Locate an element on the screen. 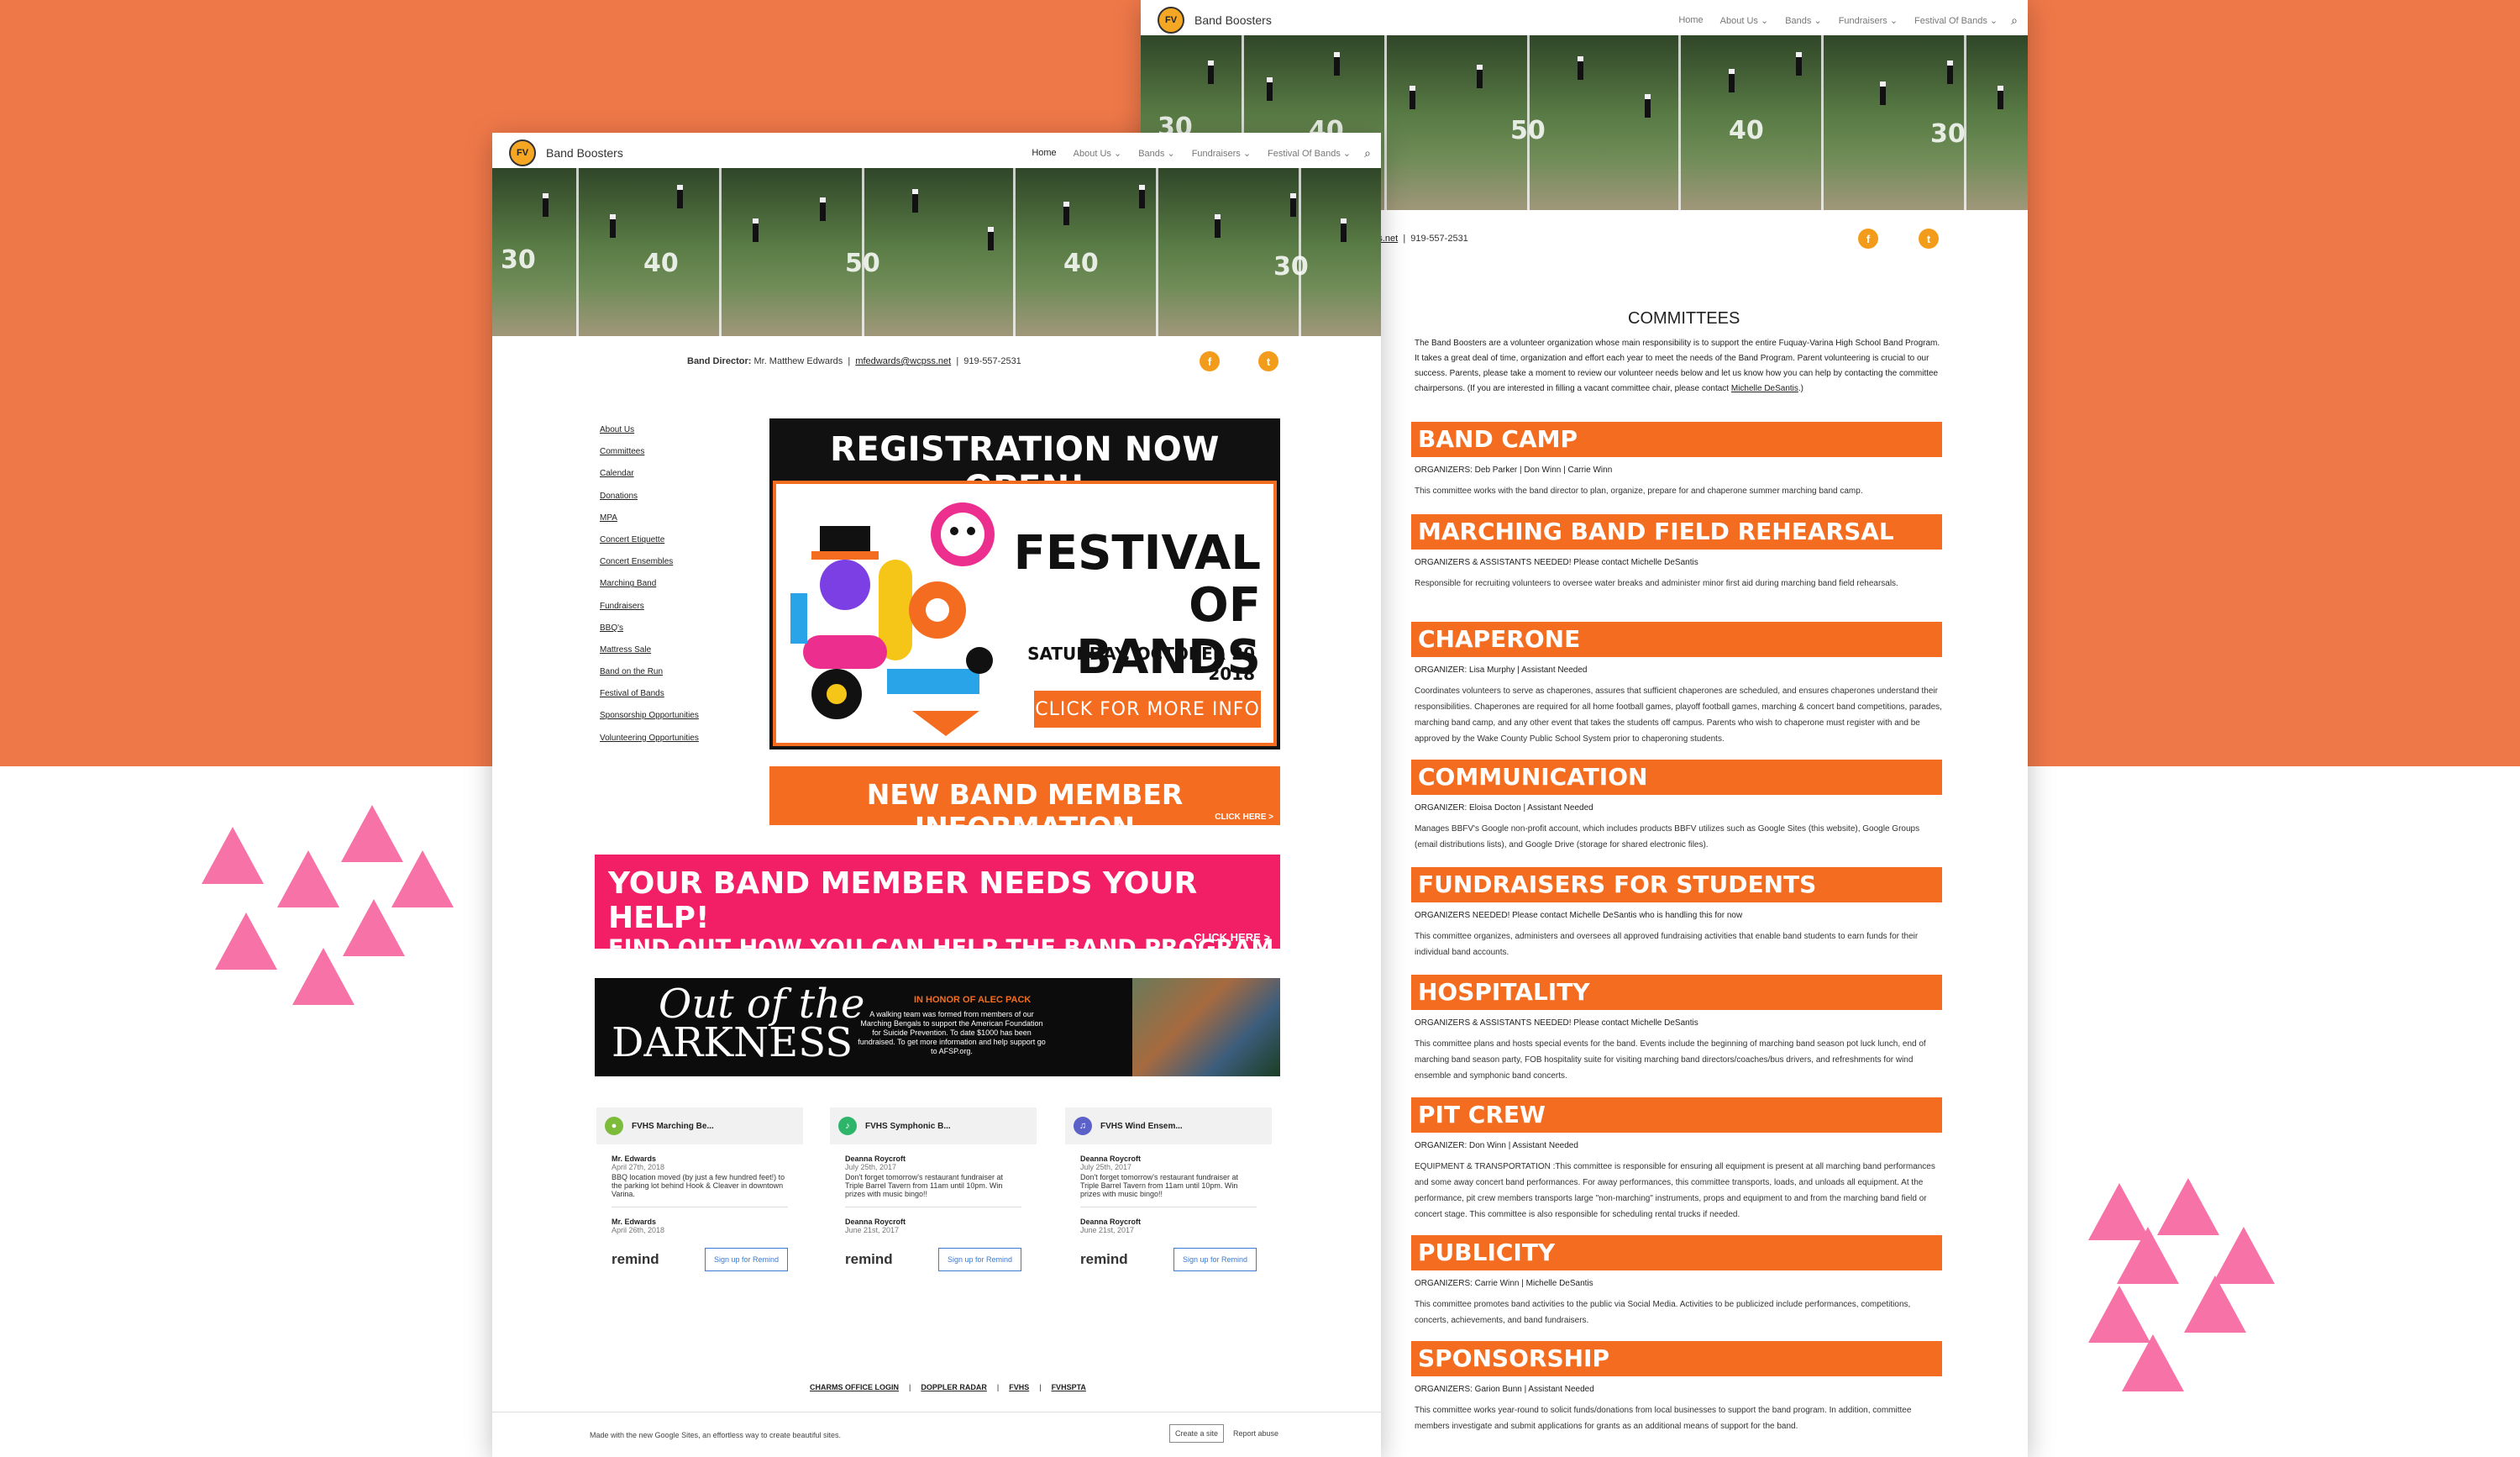 Image resolution: width=2520 pixels, height=1457 pixels. footer-link-fvhspta: FVHSPTA is located at coordinates (1069, 1387).